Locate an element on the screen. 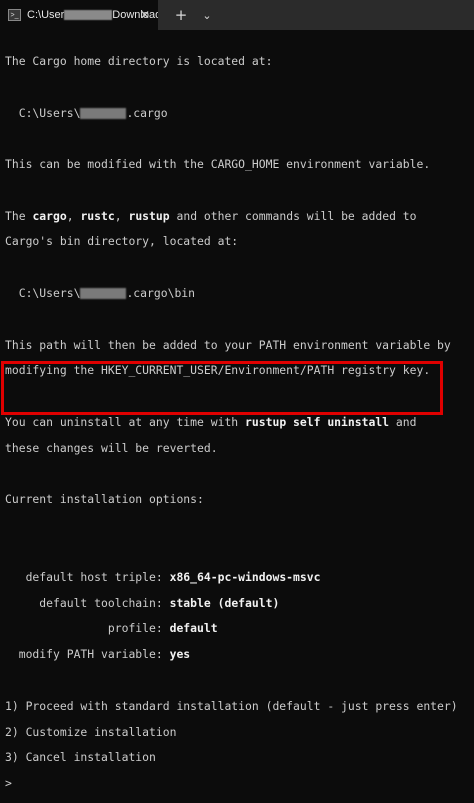 Image resolution: width=474 pixels, height=803 pixels. output-line: Cargo's bin directory, located at: is located at coordinates (122, 241).